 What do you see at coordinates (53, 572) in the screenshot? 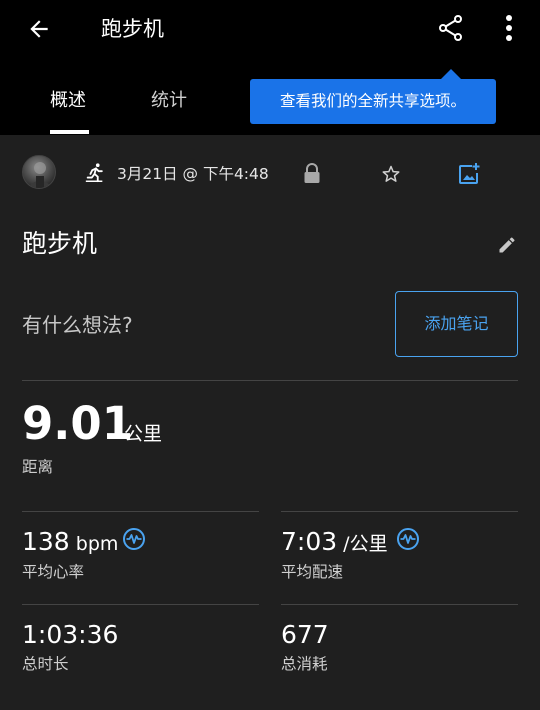
I see `avg-heart-rate-label: 平均心率` at bounding box center [53, 572].